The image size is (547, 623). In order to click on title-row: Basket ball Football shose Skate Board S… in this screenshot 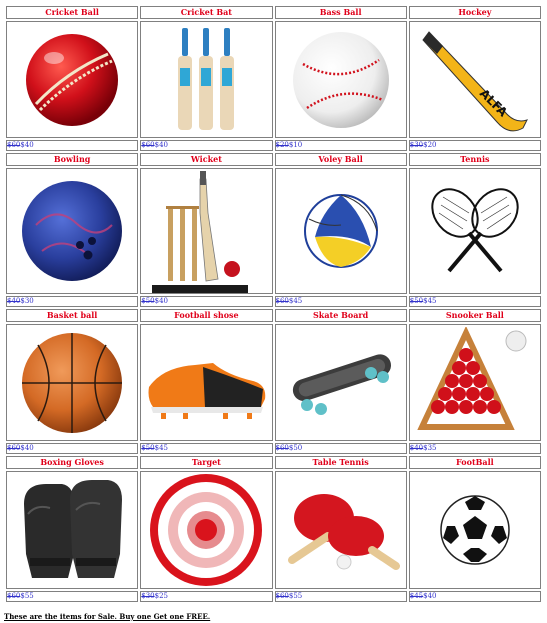, I will do `click(273, 315)`.